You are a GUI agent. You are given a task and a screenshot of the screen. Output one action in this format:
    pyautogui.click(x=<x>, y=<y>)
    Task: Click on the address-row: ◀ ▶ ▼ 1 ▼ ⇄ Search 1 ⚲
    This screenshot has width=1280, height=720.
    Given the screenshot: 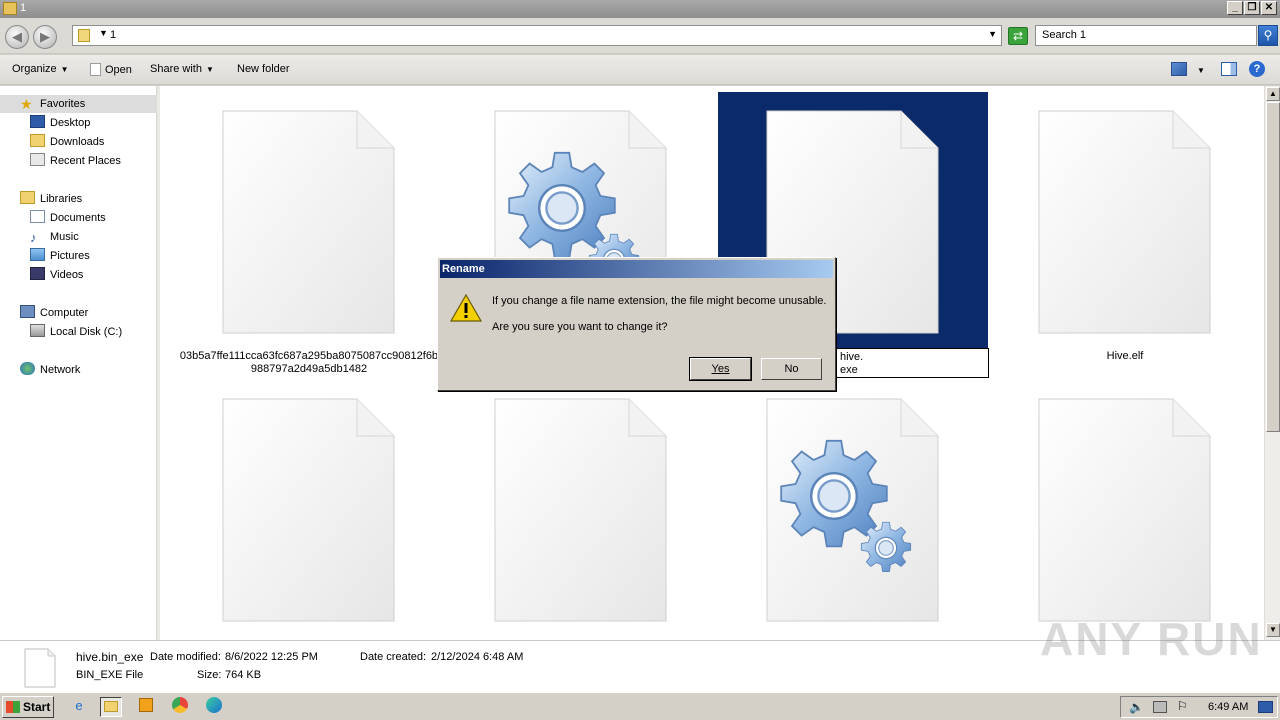 What is the action you would take?
    pyautogui.click(x=640, y=36)
    